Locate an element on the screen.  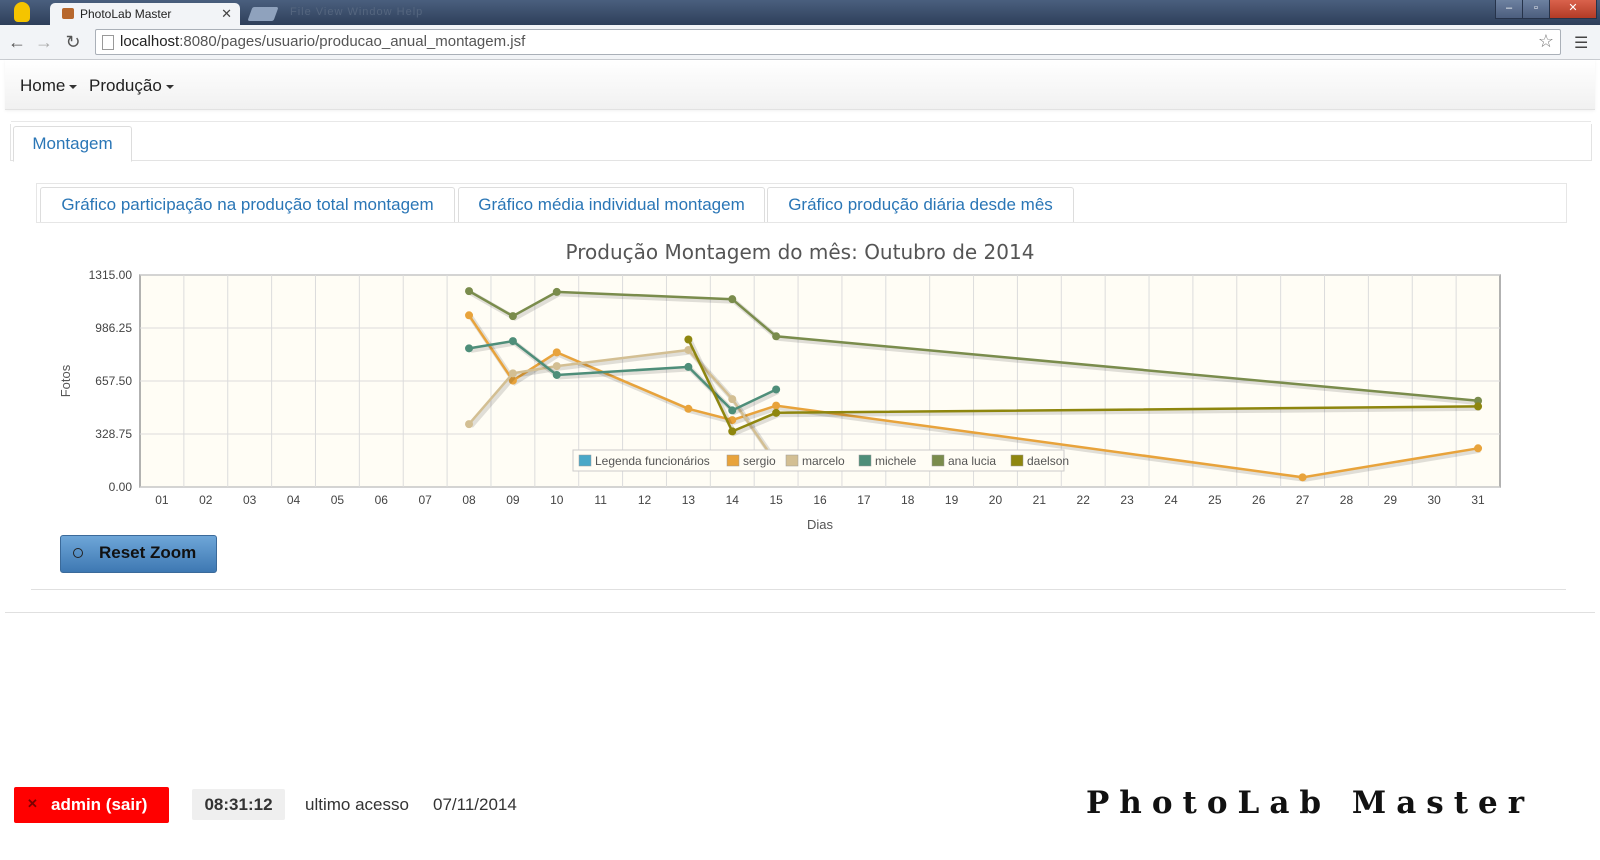
y-axis-label: Fotos is located at coordinates (65, 380).